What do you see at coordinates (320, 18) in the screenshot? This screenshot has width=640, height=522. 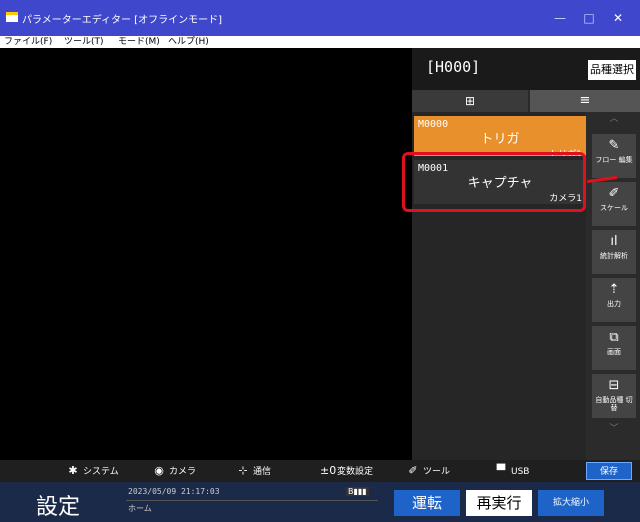 I see `title-bar: パラメーターエディター [オフラインモード] — □ ✕` at bounding box center [320, 18].